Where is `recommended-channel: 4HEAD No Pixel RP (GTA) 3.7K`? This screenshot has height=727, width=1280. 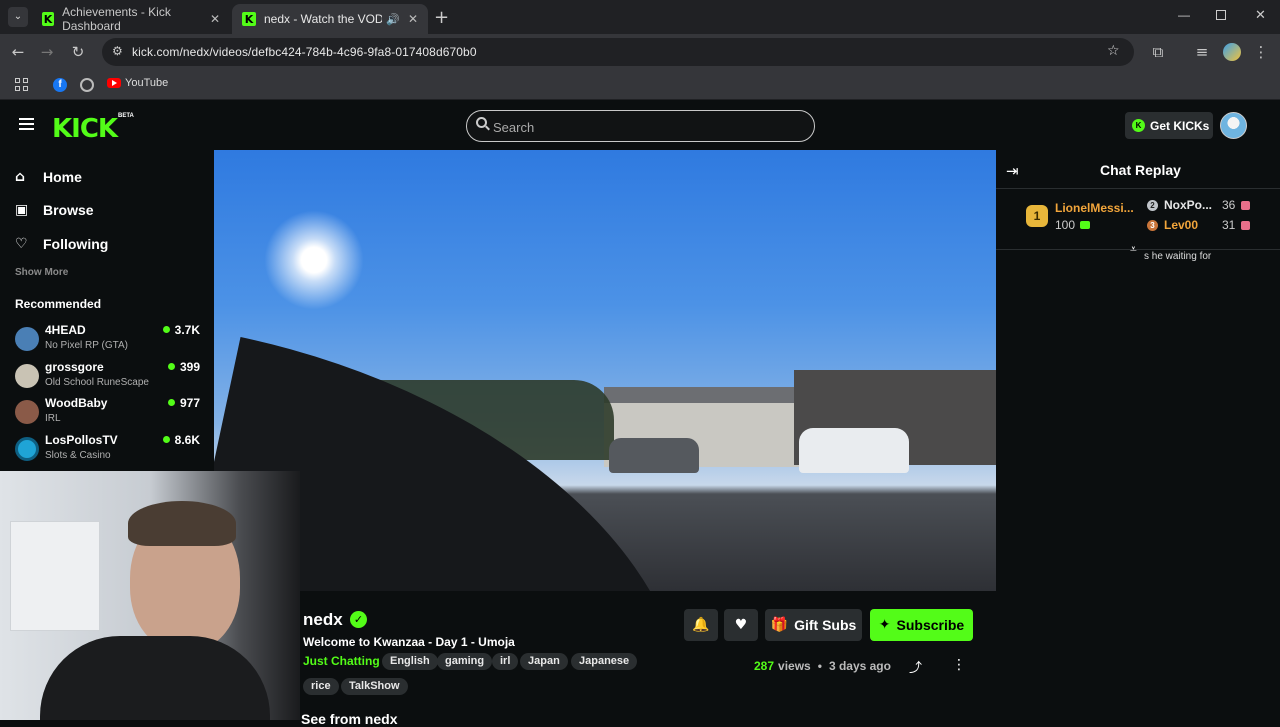
recommended-channel: 4HEAD No Pixel RP (GTA) 3.7K is located at coordinates (107, 340).